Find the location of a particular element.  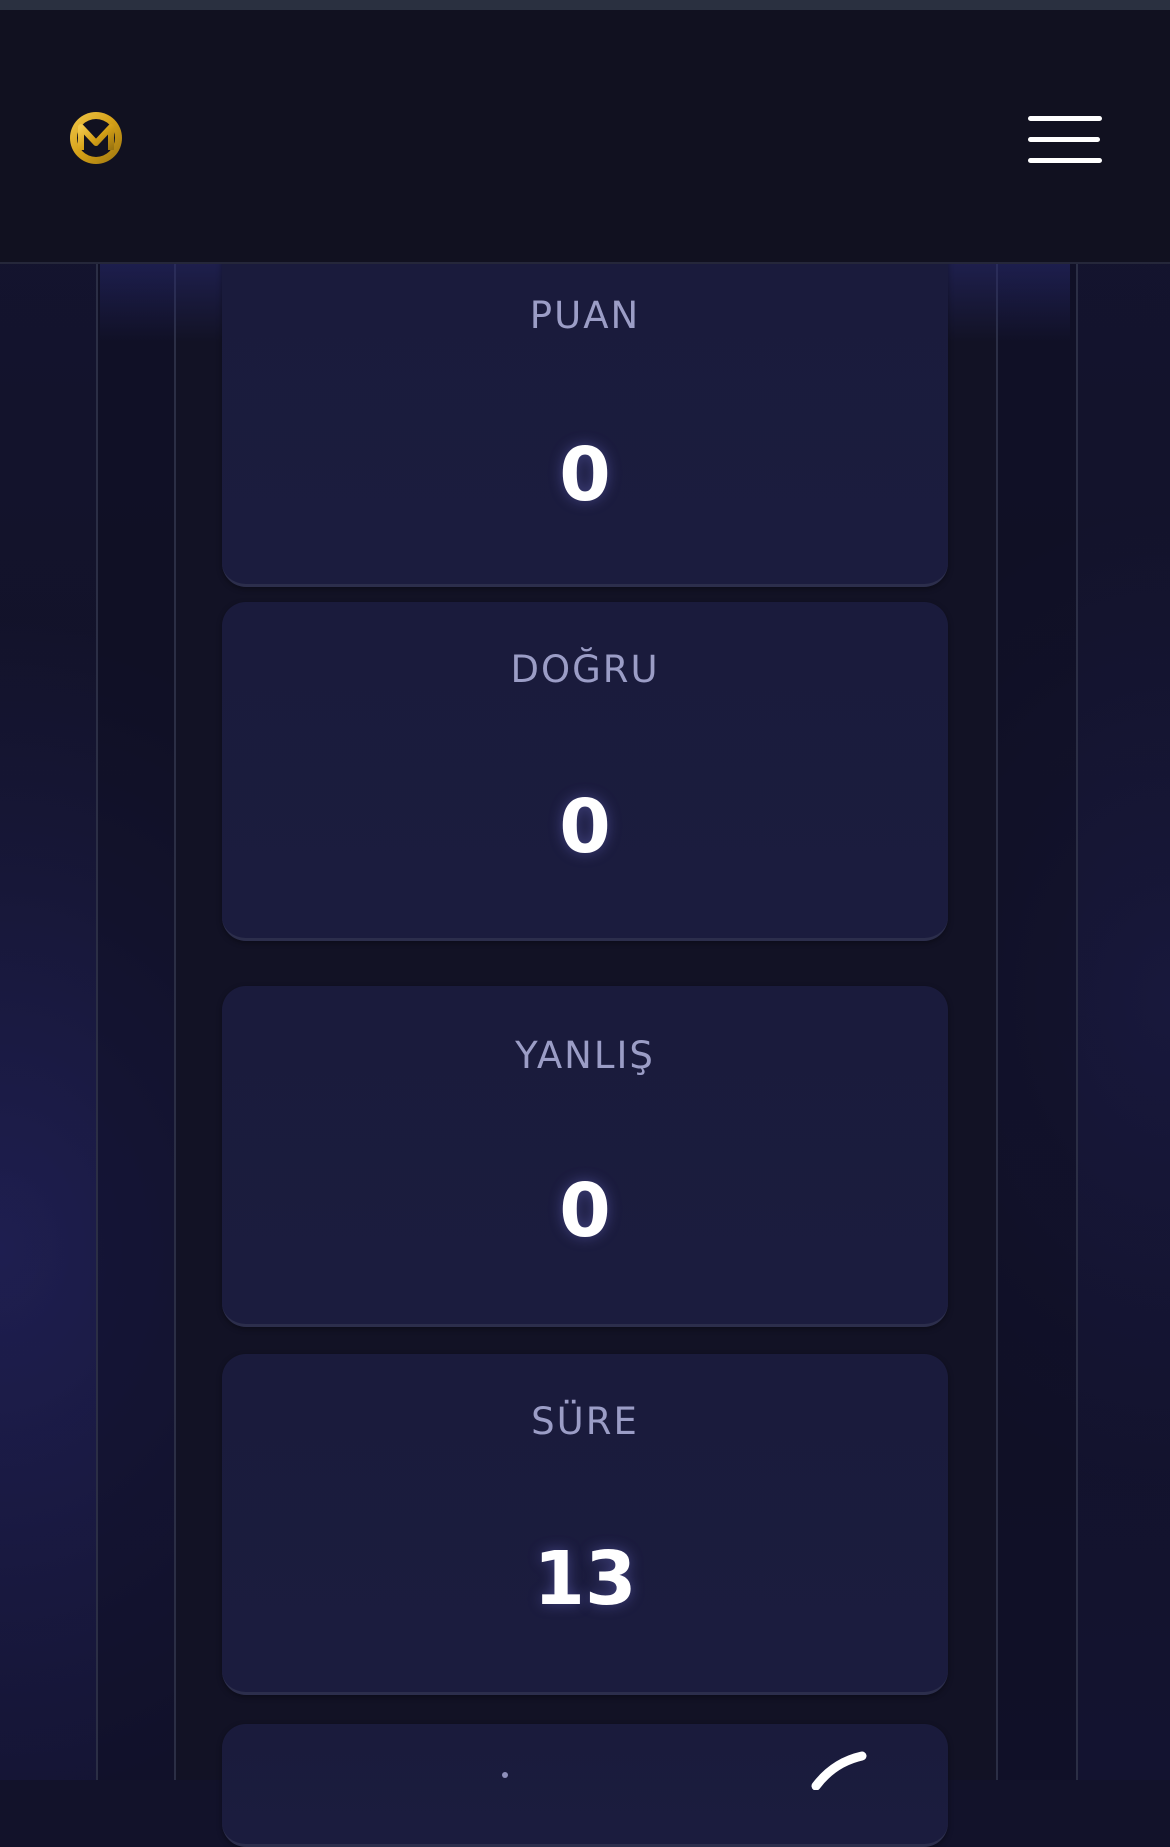

stat-value-dogru: 0 is located at coordinates (585, 827).